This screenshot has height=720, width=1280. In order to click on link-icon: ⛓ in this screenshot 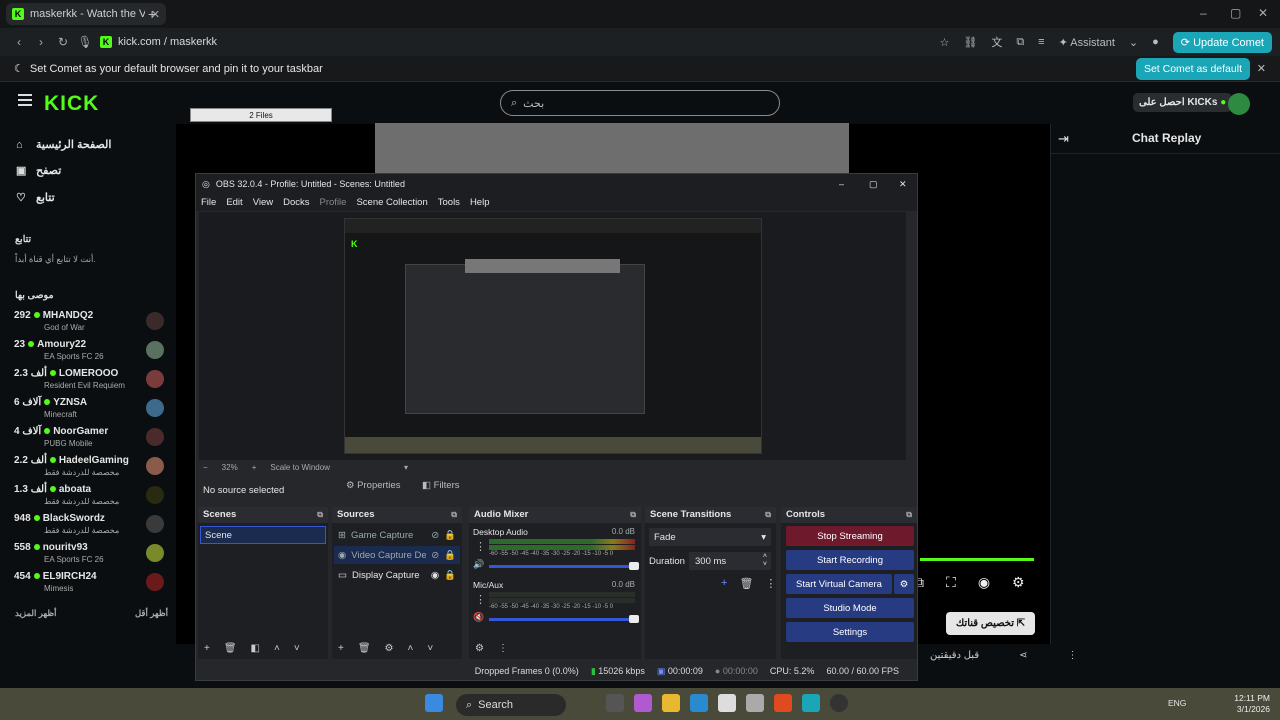, I will do `click(970, 42)`.